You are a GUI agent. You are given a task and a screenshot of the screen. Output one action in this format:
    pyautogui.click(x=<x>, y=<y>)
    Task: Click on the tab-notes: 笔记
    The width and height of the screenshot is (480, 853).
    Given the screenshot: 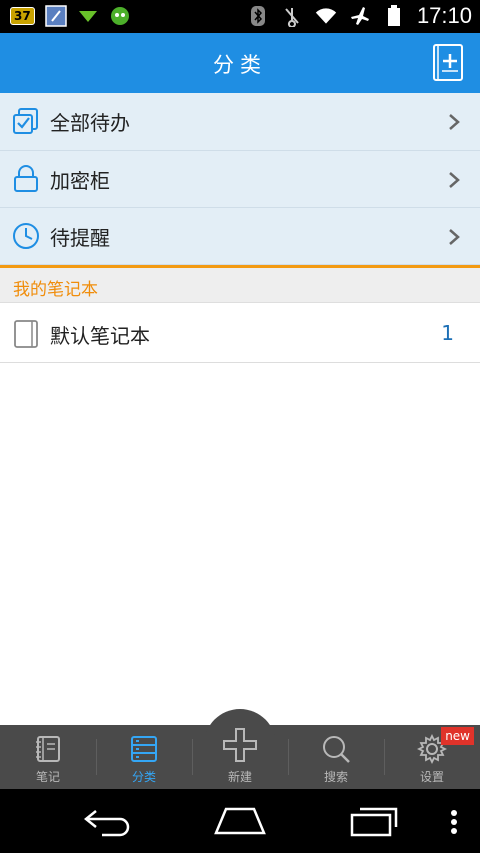 What is the action you would take?
    pyautogui.click(x=48, y=757)
    